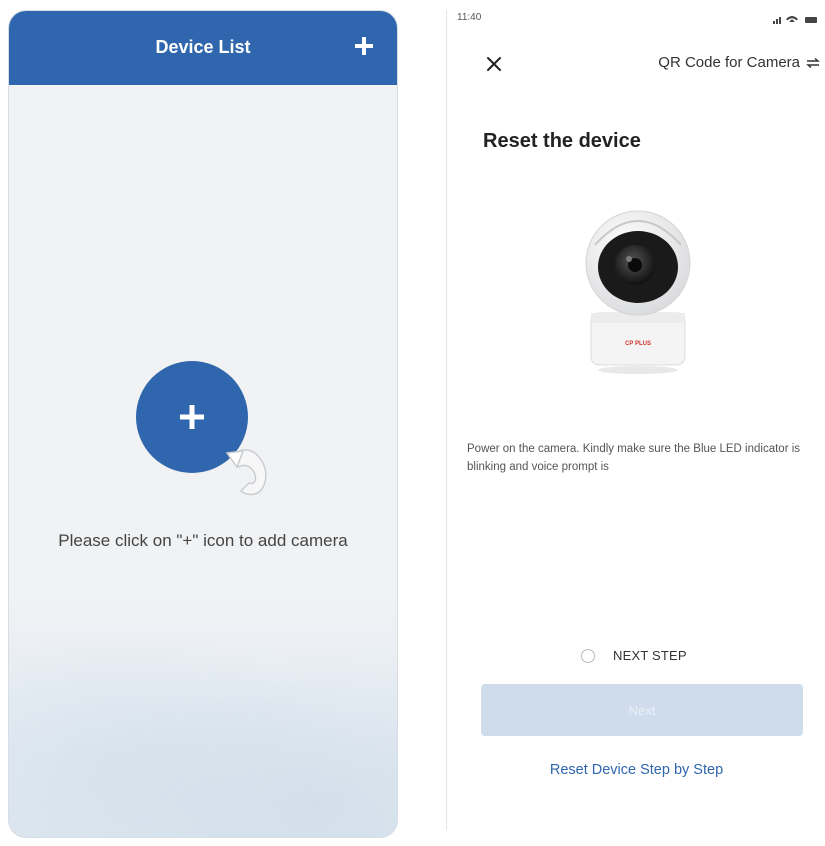 The image size is (825, 846). I want to click on pointing-hand-icon, so click(246, 472).